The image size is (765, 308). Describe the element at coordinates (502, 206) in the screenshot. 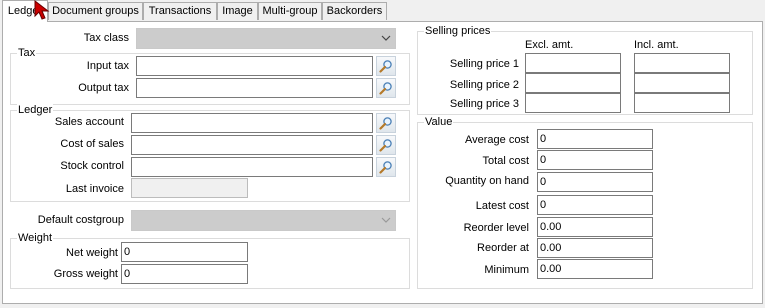

I see `latest-cost-label: Latest cost` at that location.